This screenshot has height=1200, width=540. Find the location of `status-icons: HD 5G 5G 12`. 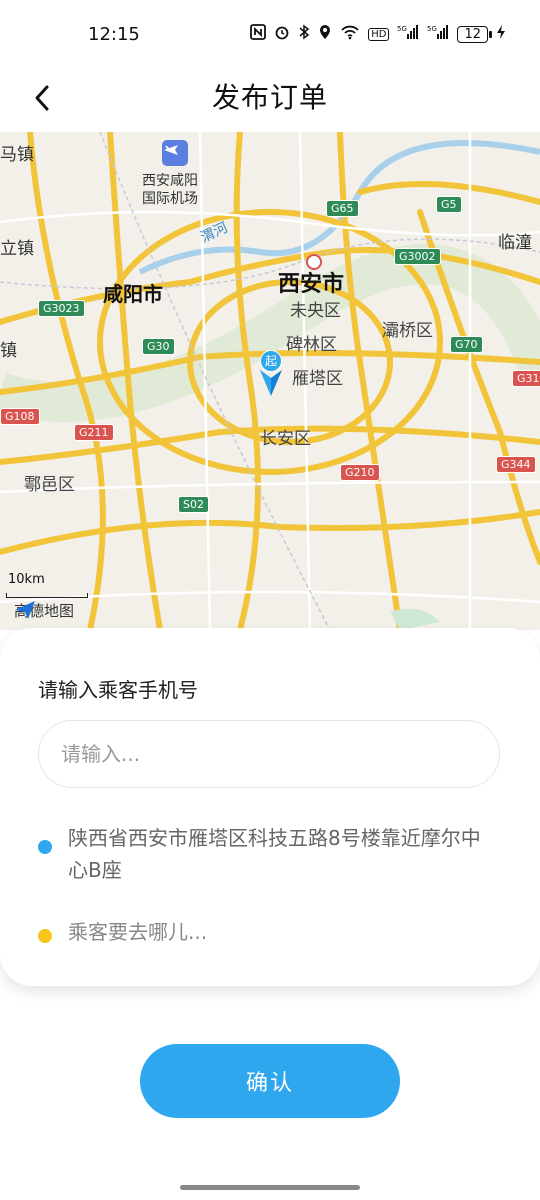

status-icons: HD 5G 5G 12 is located at coordinates (378, 34).